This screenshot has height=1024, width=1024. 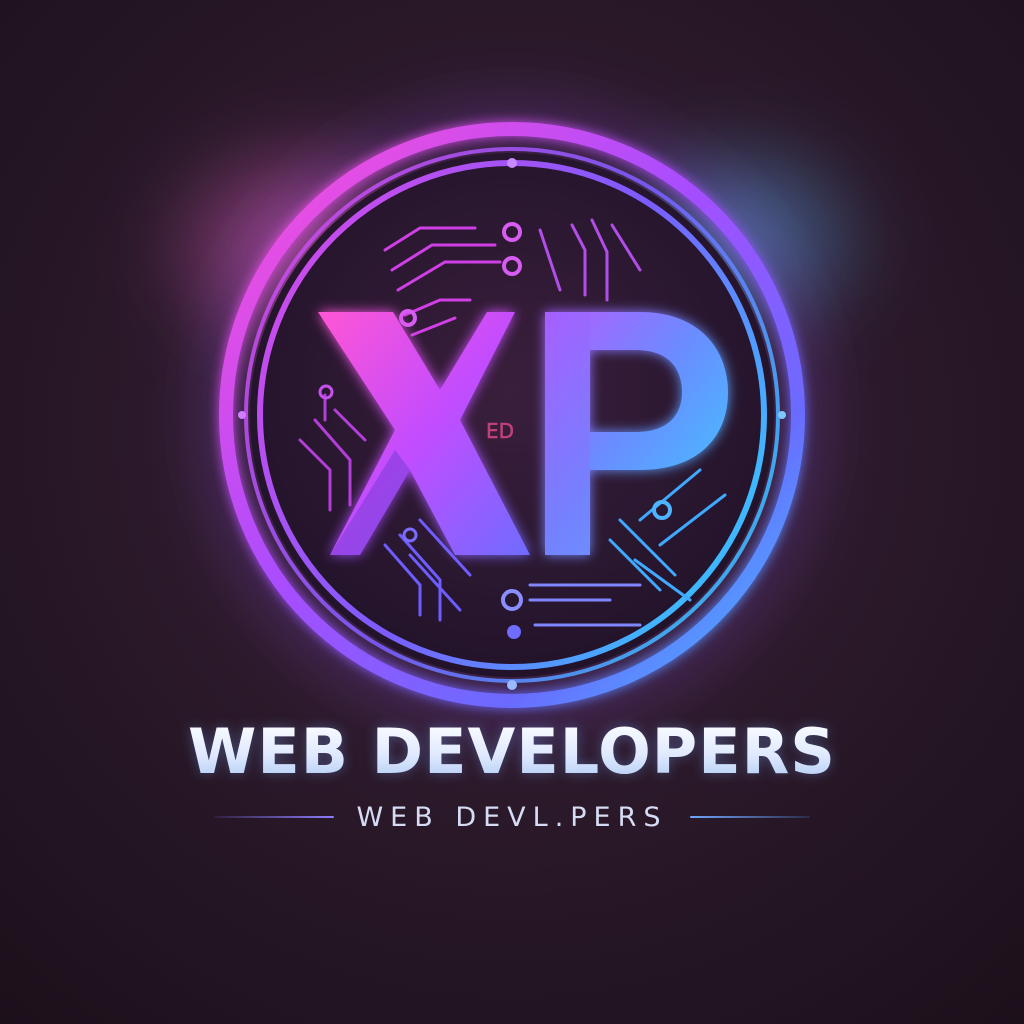 I want to click on subtitle-row: WEB DEVL.PERS, so click(x=512, y=817).